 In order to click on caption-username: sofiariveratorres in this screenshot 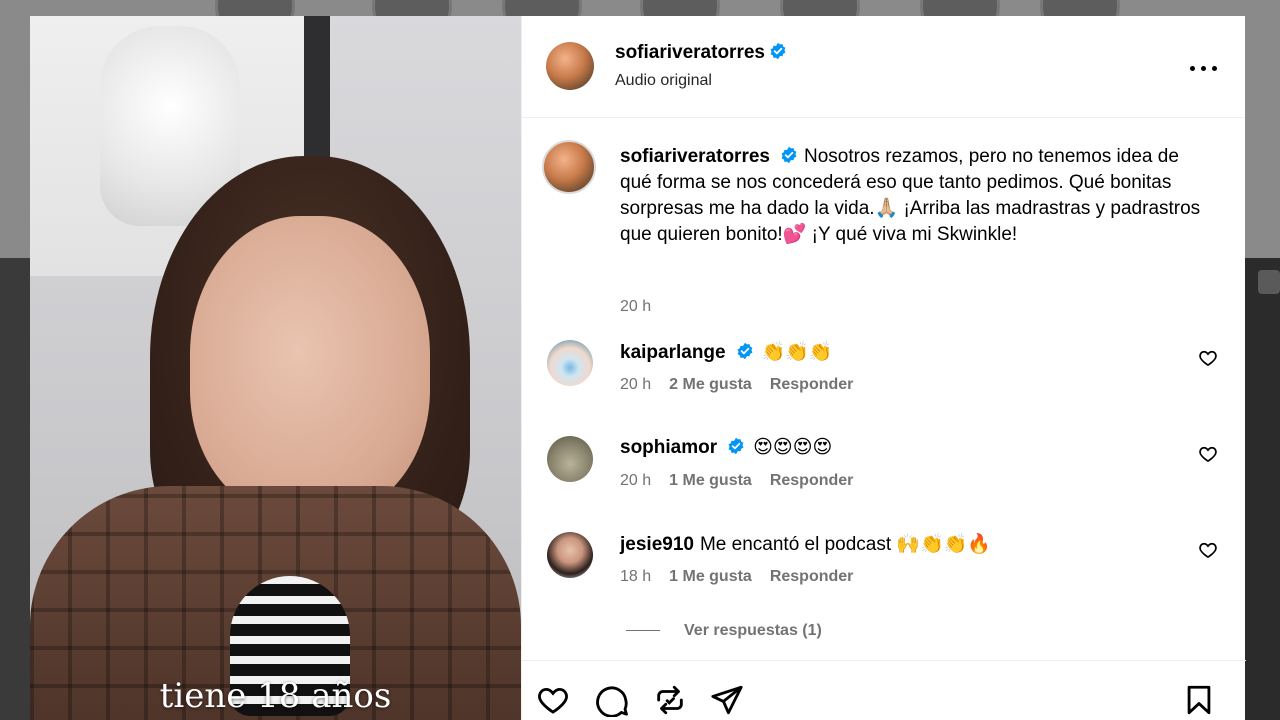, I will do `click(695, 156)`.